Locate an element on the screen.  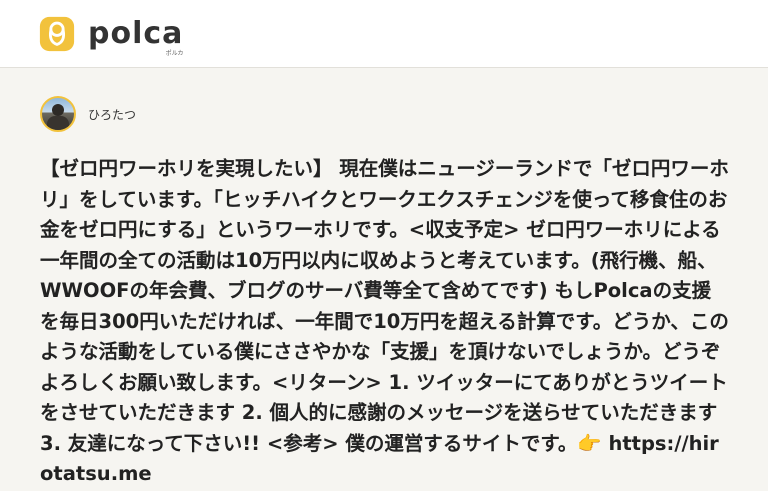
logo-subtext: ポルカ is located at coordinates (174, 53).